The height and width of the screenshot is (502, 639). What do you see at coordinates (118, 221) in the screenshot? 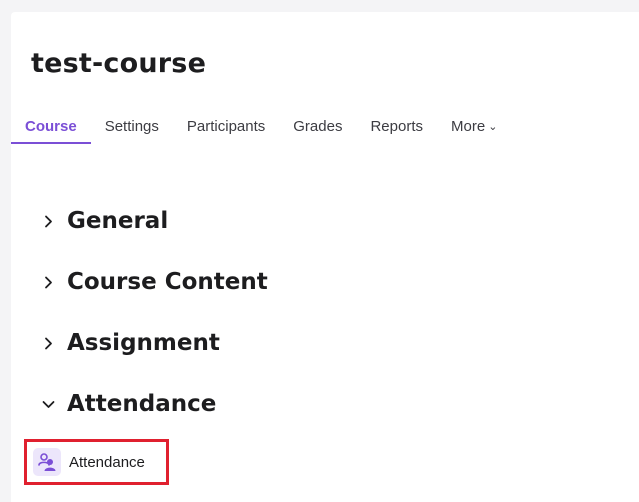
I see `section-general-label: General` at bounding box center [118, 221].